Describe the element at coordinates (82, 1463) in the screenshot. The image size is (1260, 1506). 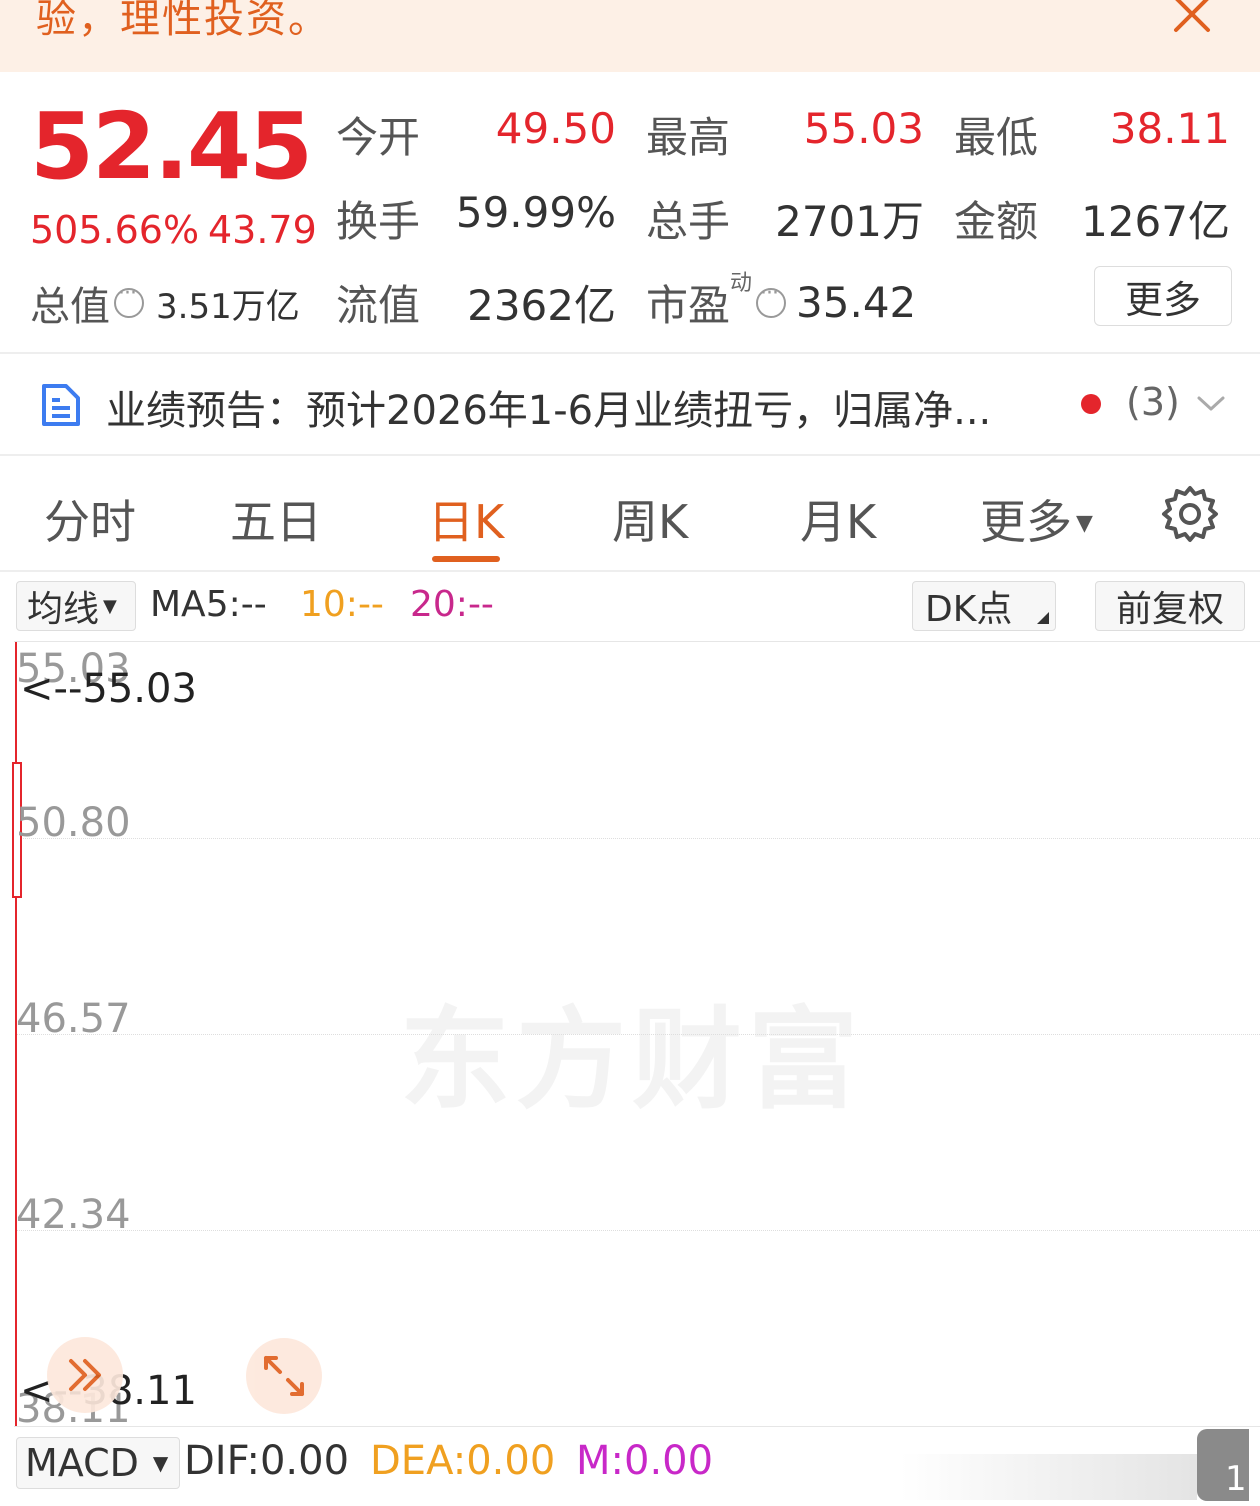
I see `indicator-selector-label: MACD` at that location.